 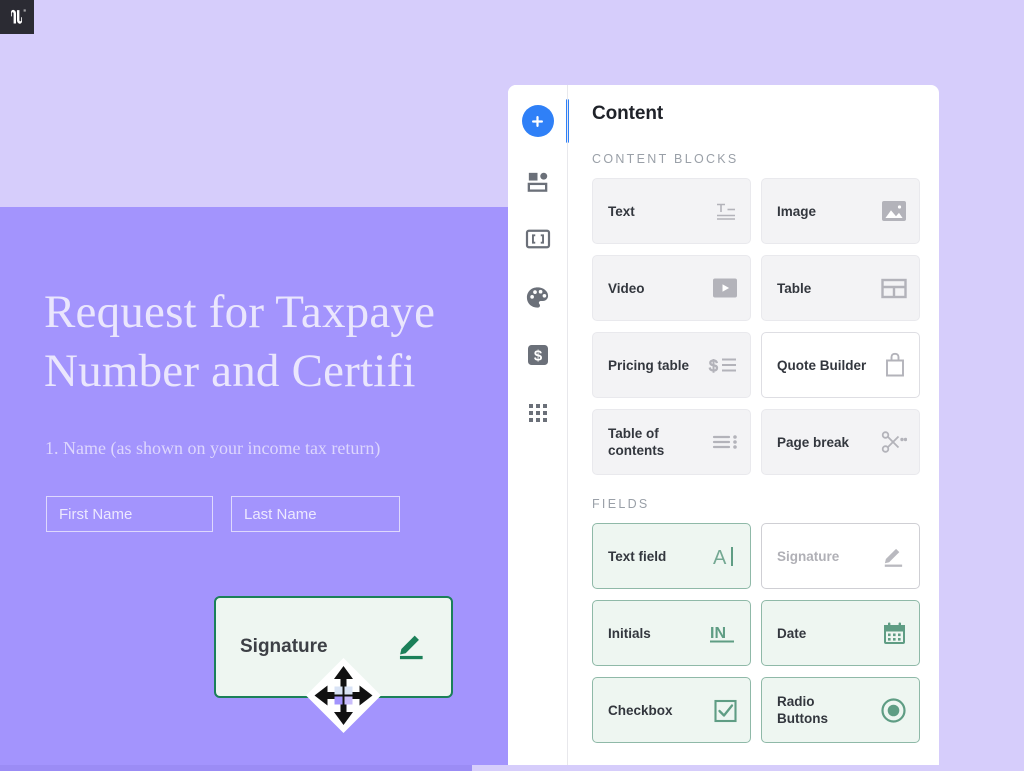 I want to click on tile-label: Text, so click(x=621, y=211).